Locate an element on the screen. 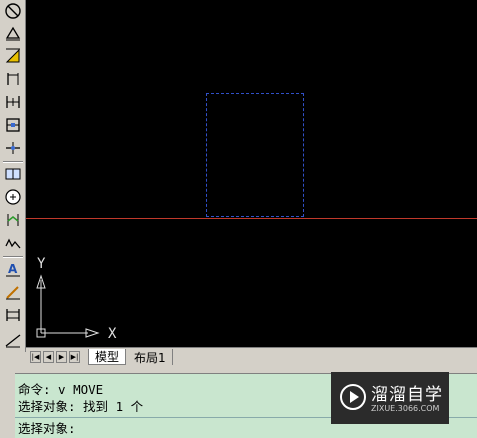 This screenshot has height=438, width=477. ucs-icon is located at coordinates (68, 306).